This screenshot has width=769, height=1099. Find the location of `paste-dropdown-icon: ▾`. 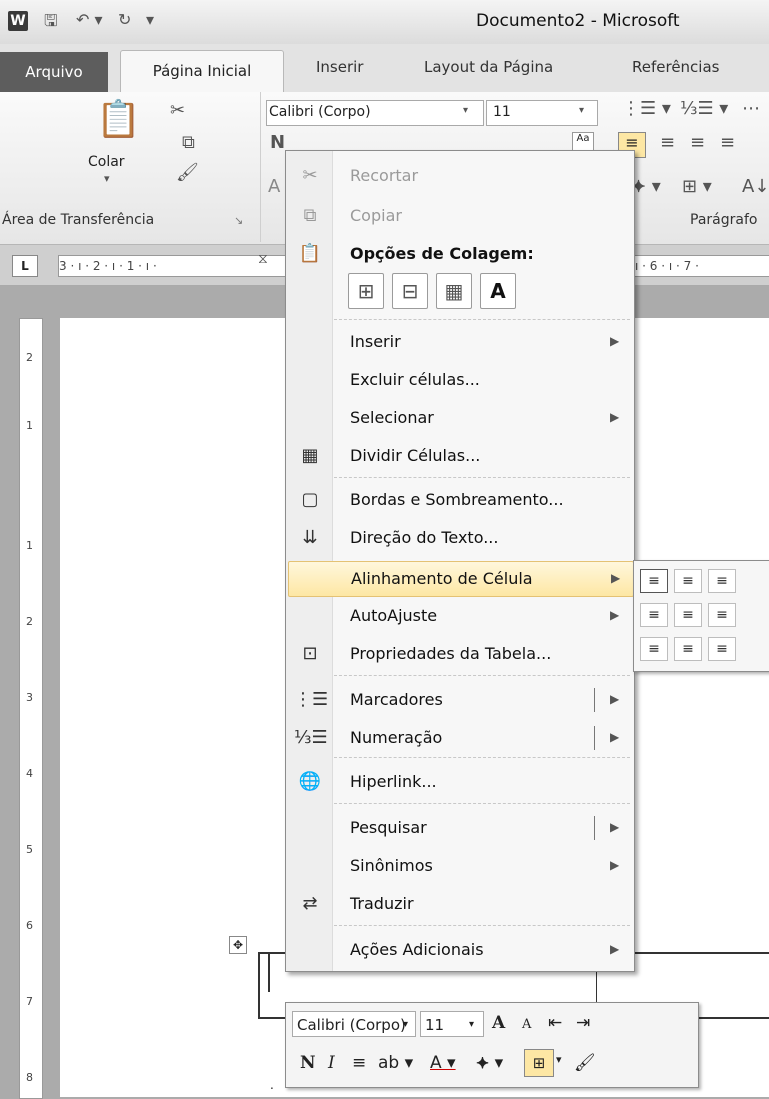

paste-dropdown-icon: ▾ is located at coordinates (107, 178).